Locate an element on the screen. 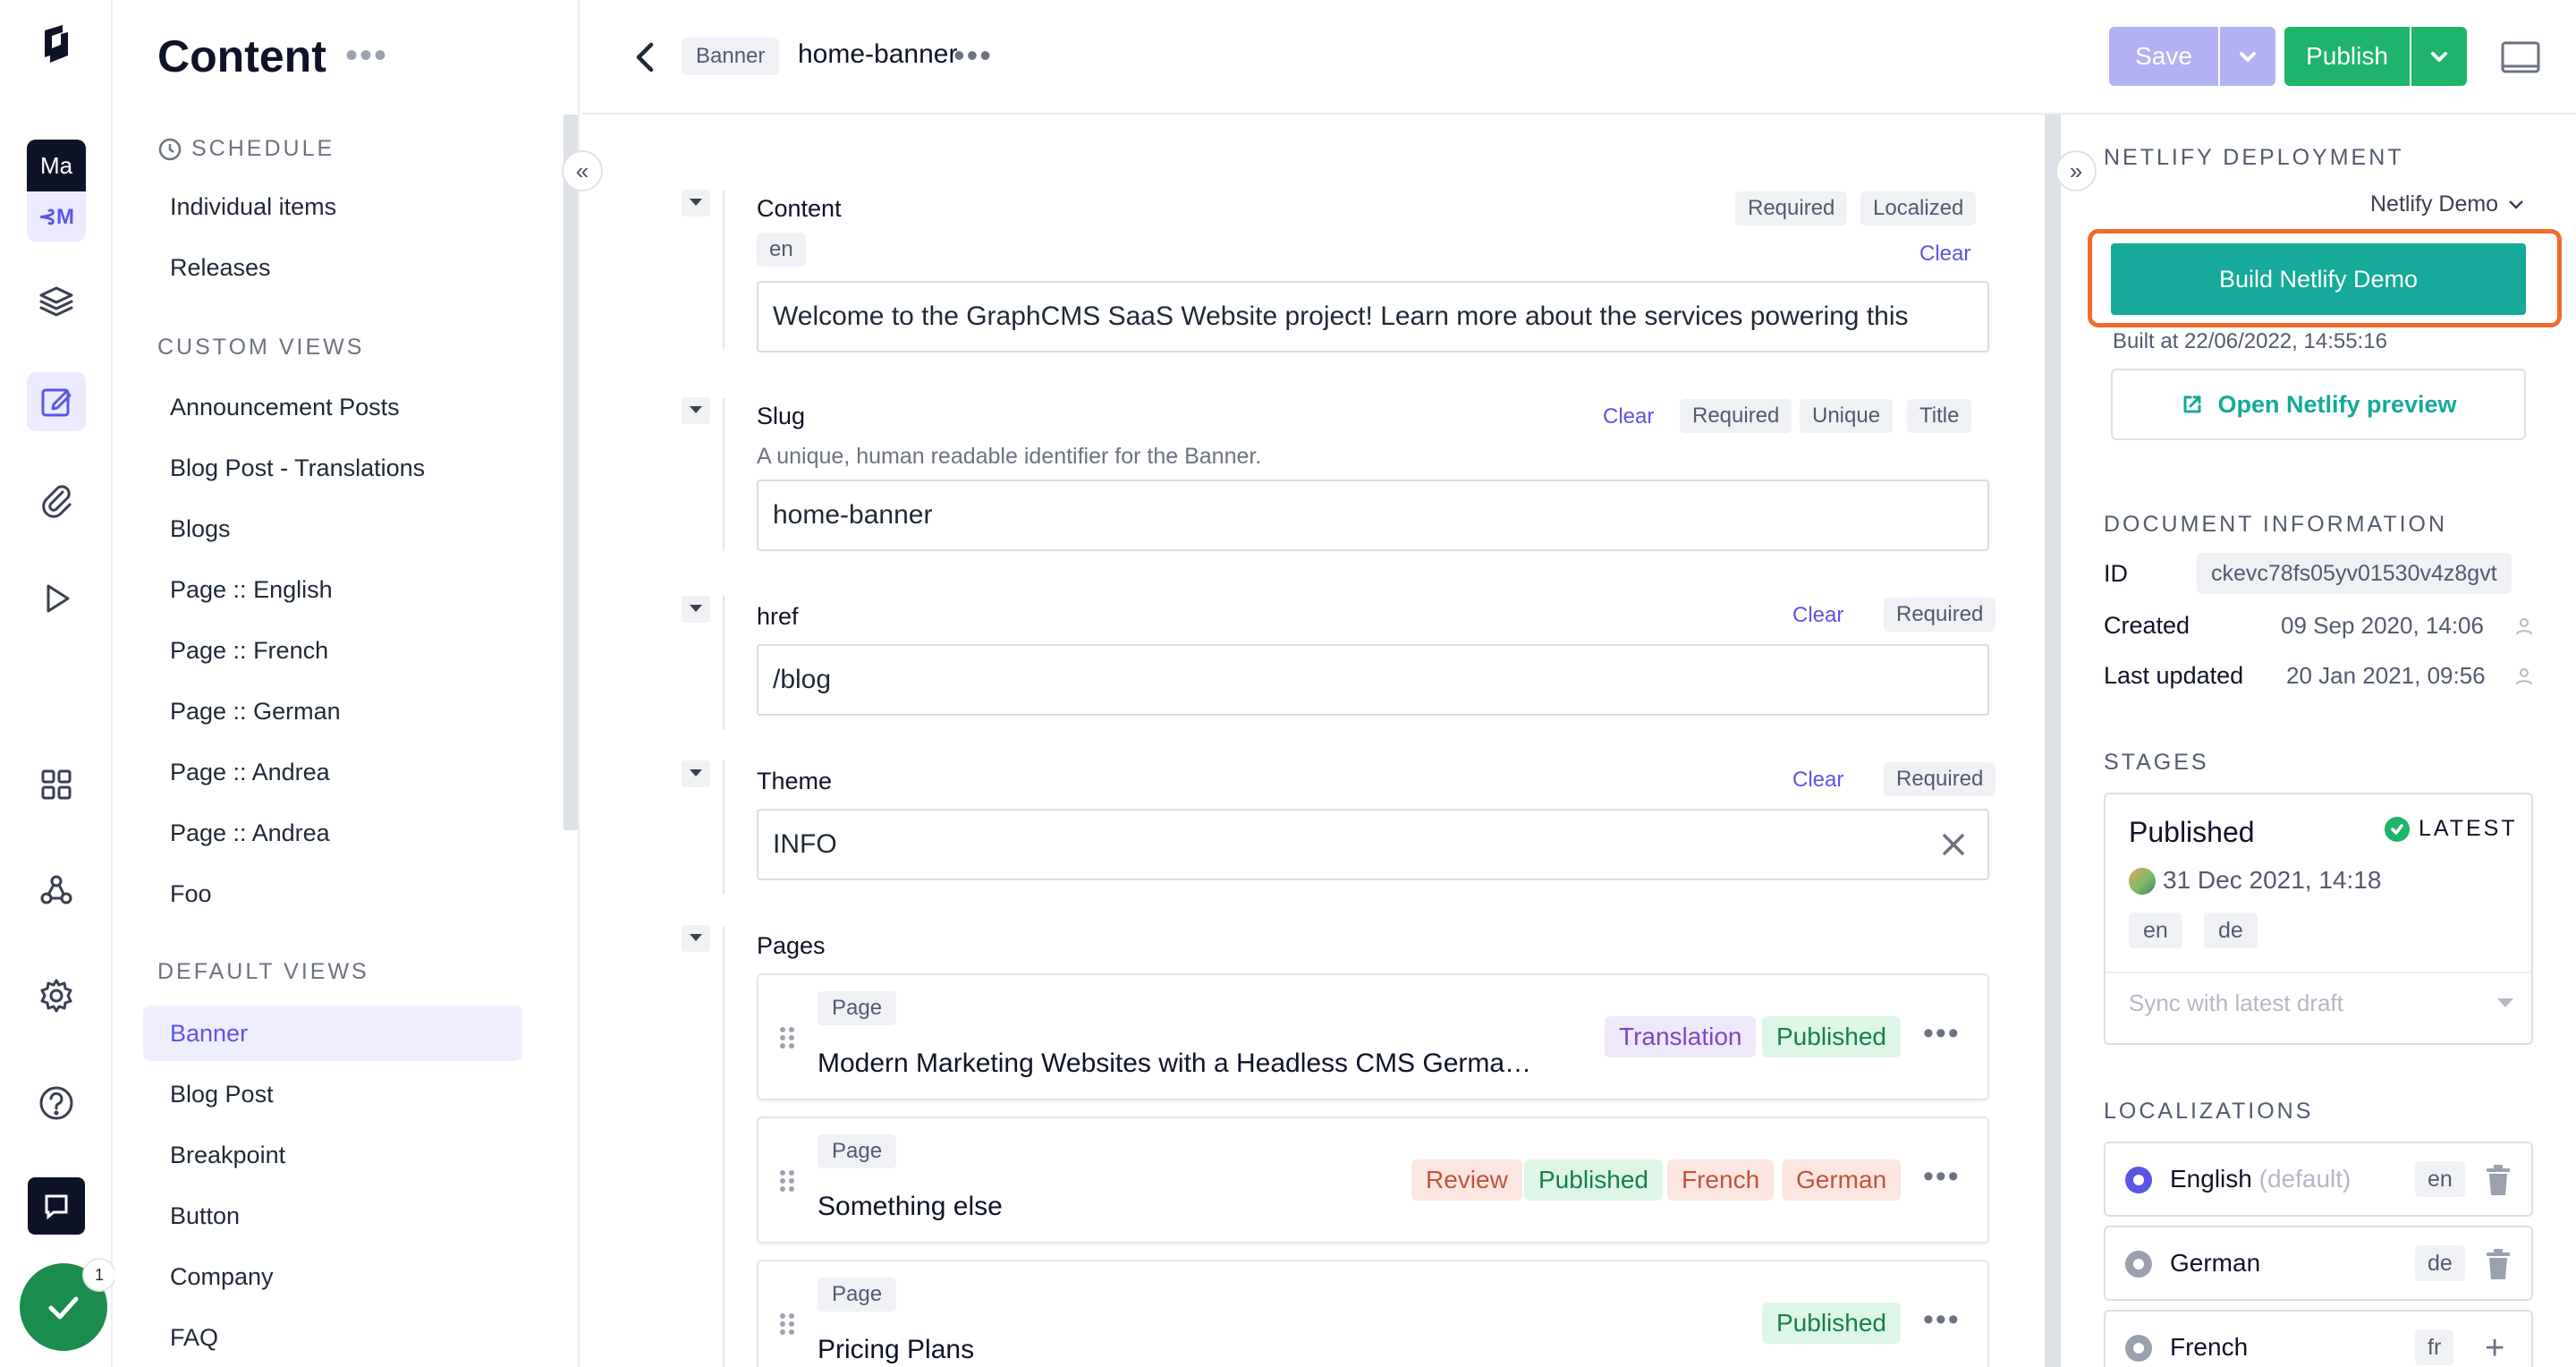 The image size is (2576, 1367). sidebar-scrollbar is located at coordinates (571, 473).